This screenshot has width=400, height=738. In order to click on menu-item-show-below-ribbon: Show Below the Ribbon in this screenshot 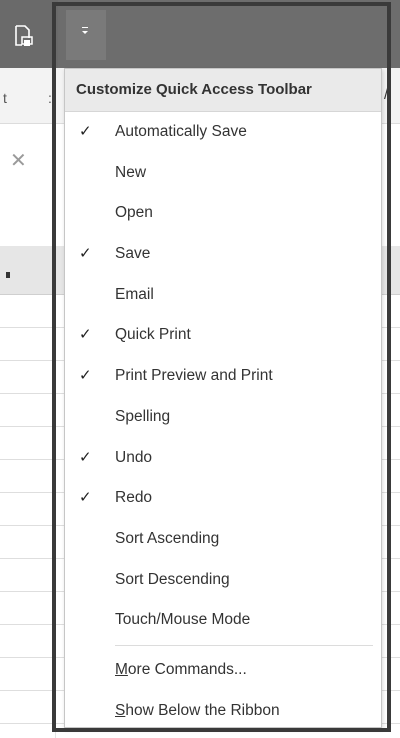, I will do `click(223, 711)`.